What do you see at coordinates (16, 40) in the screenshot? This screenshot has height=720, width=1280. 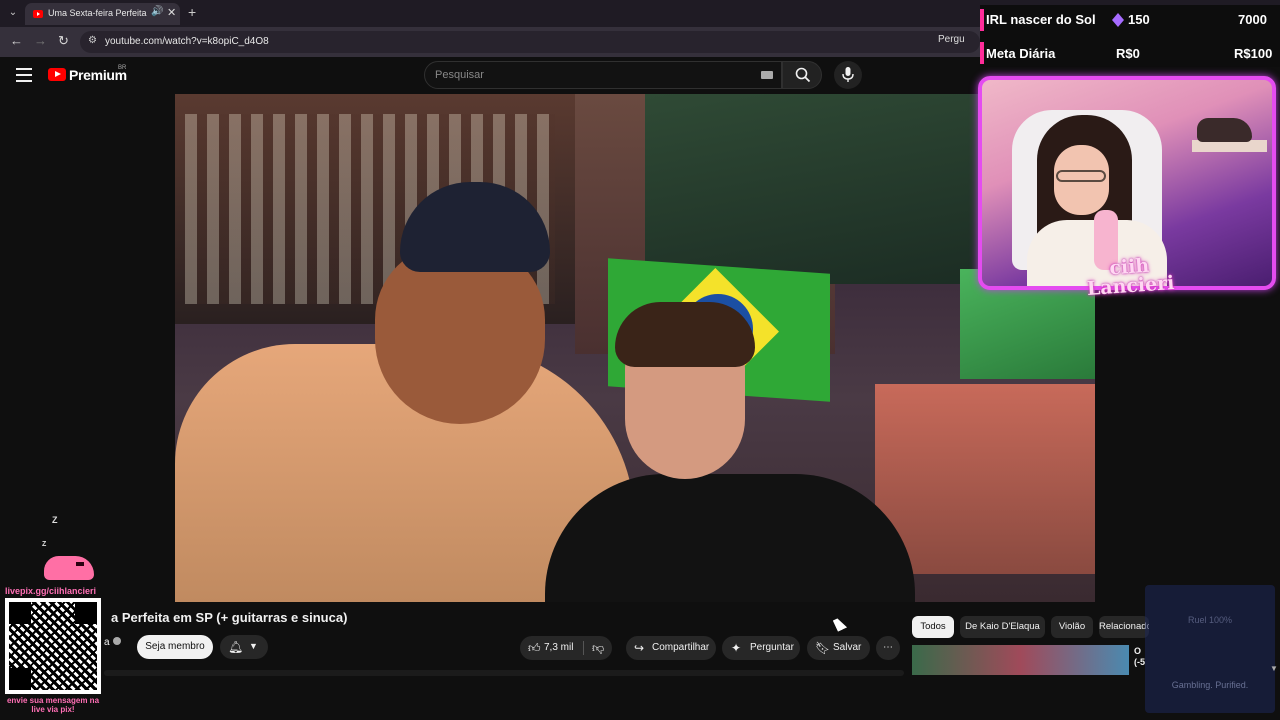 I see `back-arrow-icon: ←` at bounding box center [16, 40].